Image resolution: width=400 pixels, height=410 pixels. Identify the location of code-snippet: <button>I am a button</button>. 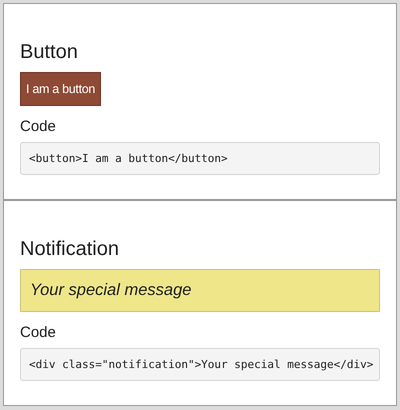
(200, 158).